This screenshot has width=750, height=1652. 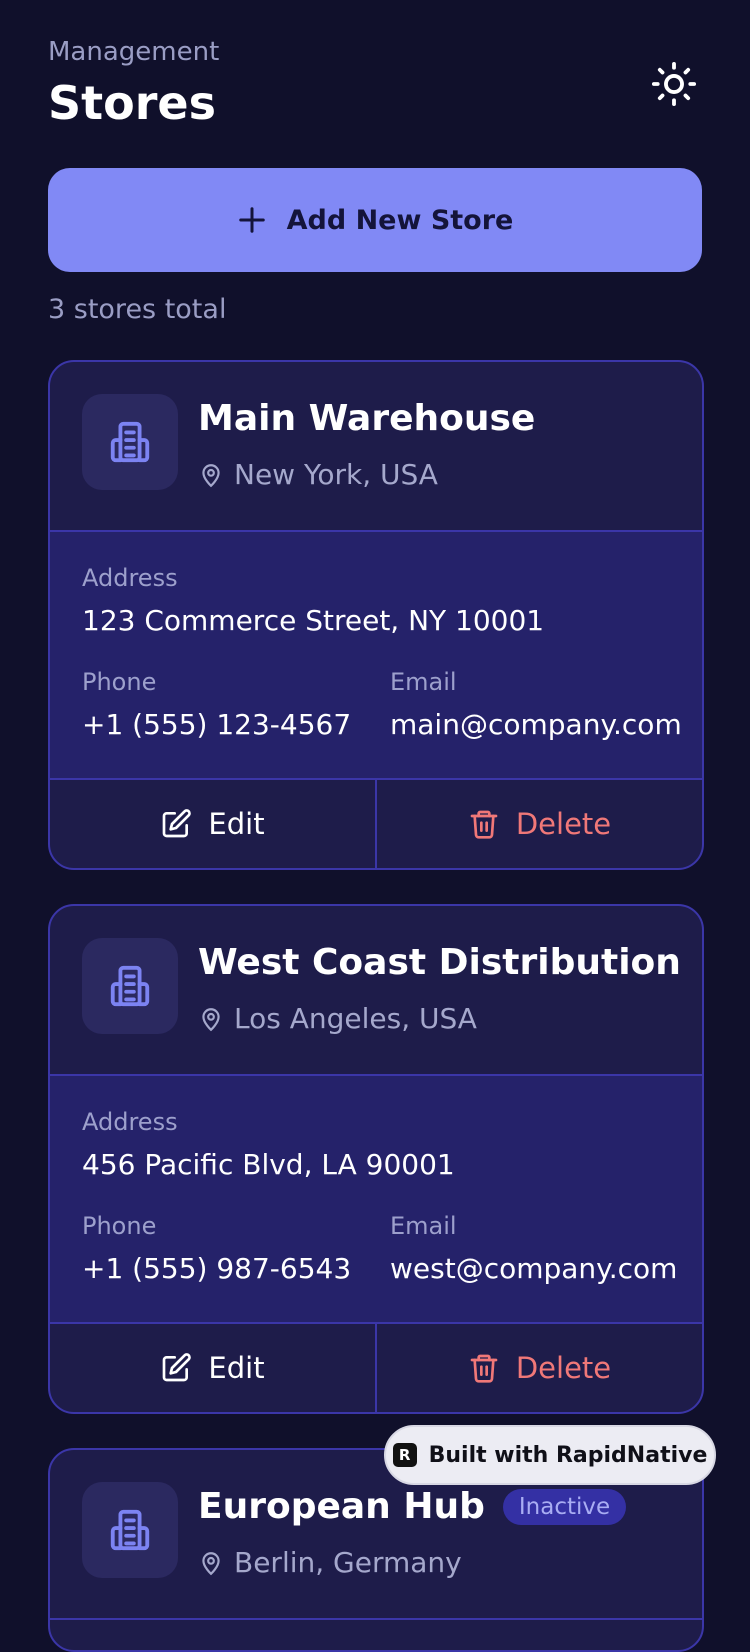 I want to click on store-location-text: Los Angeles, USA, so click(x=355, y=1018).